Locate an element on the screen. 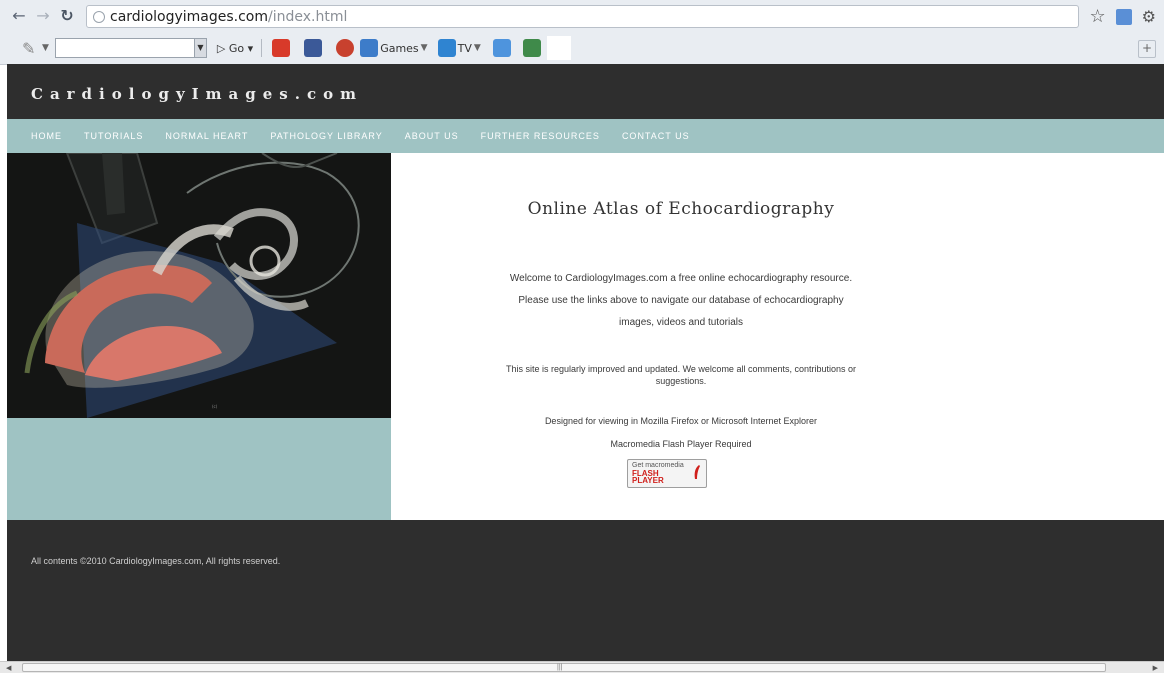  address-bar: cardiologyimages.com/index.html is located at coordinates (582, 16).